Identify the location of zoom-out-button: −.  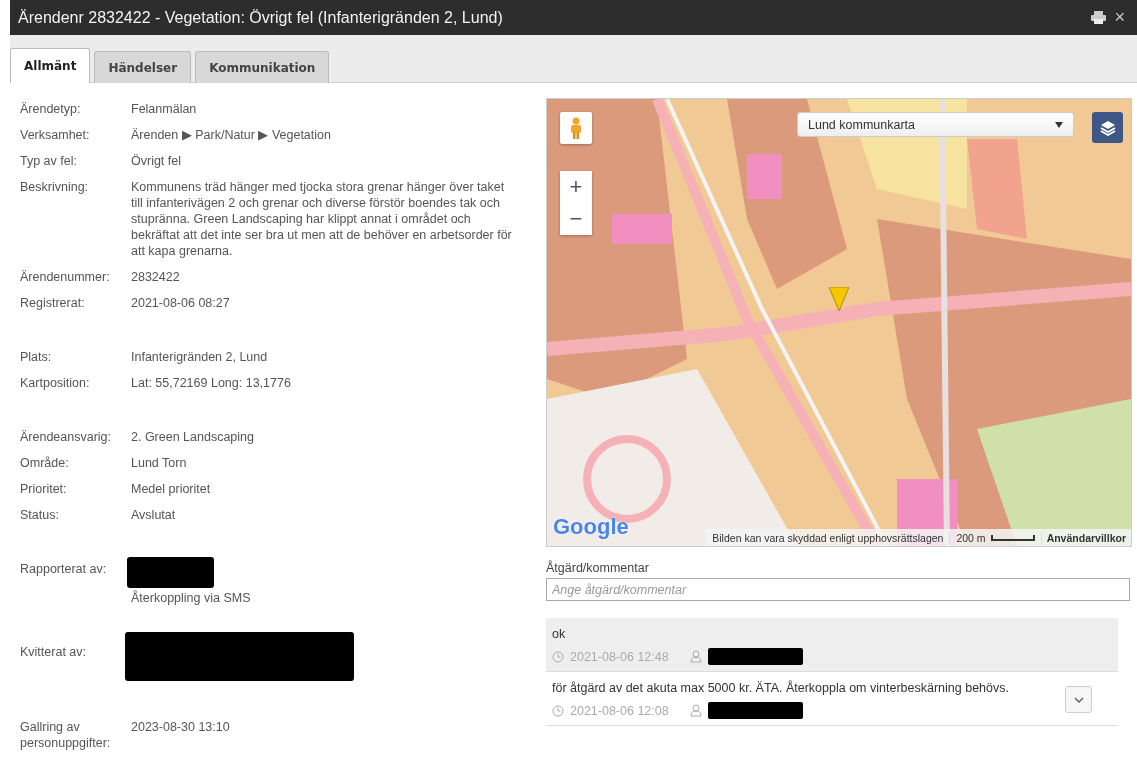
(576, 219).